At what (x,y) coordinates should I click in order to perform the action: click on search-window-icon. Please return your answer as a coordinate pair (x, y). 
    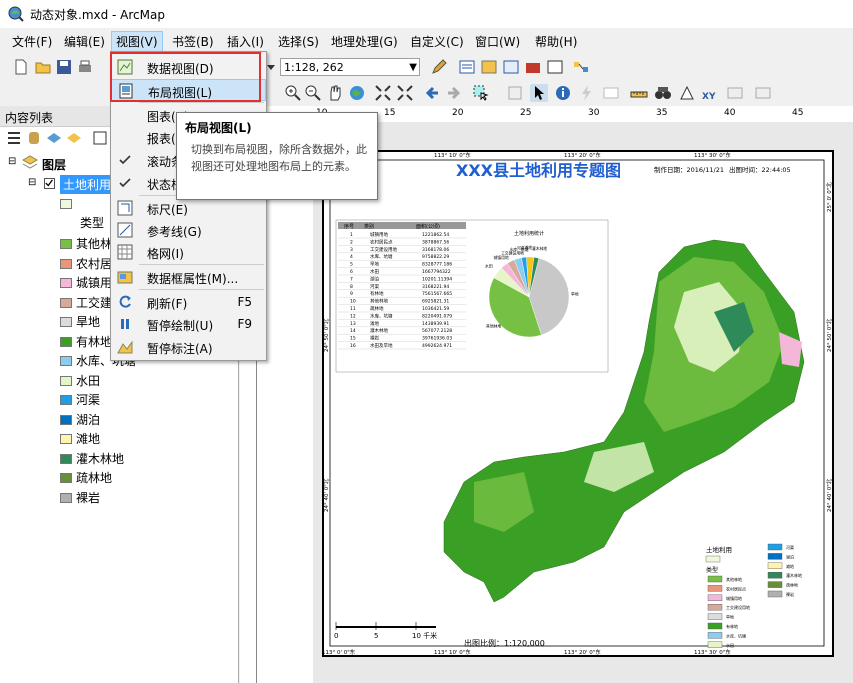
    Looking at the image, I should click on (511, 67).